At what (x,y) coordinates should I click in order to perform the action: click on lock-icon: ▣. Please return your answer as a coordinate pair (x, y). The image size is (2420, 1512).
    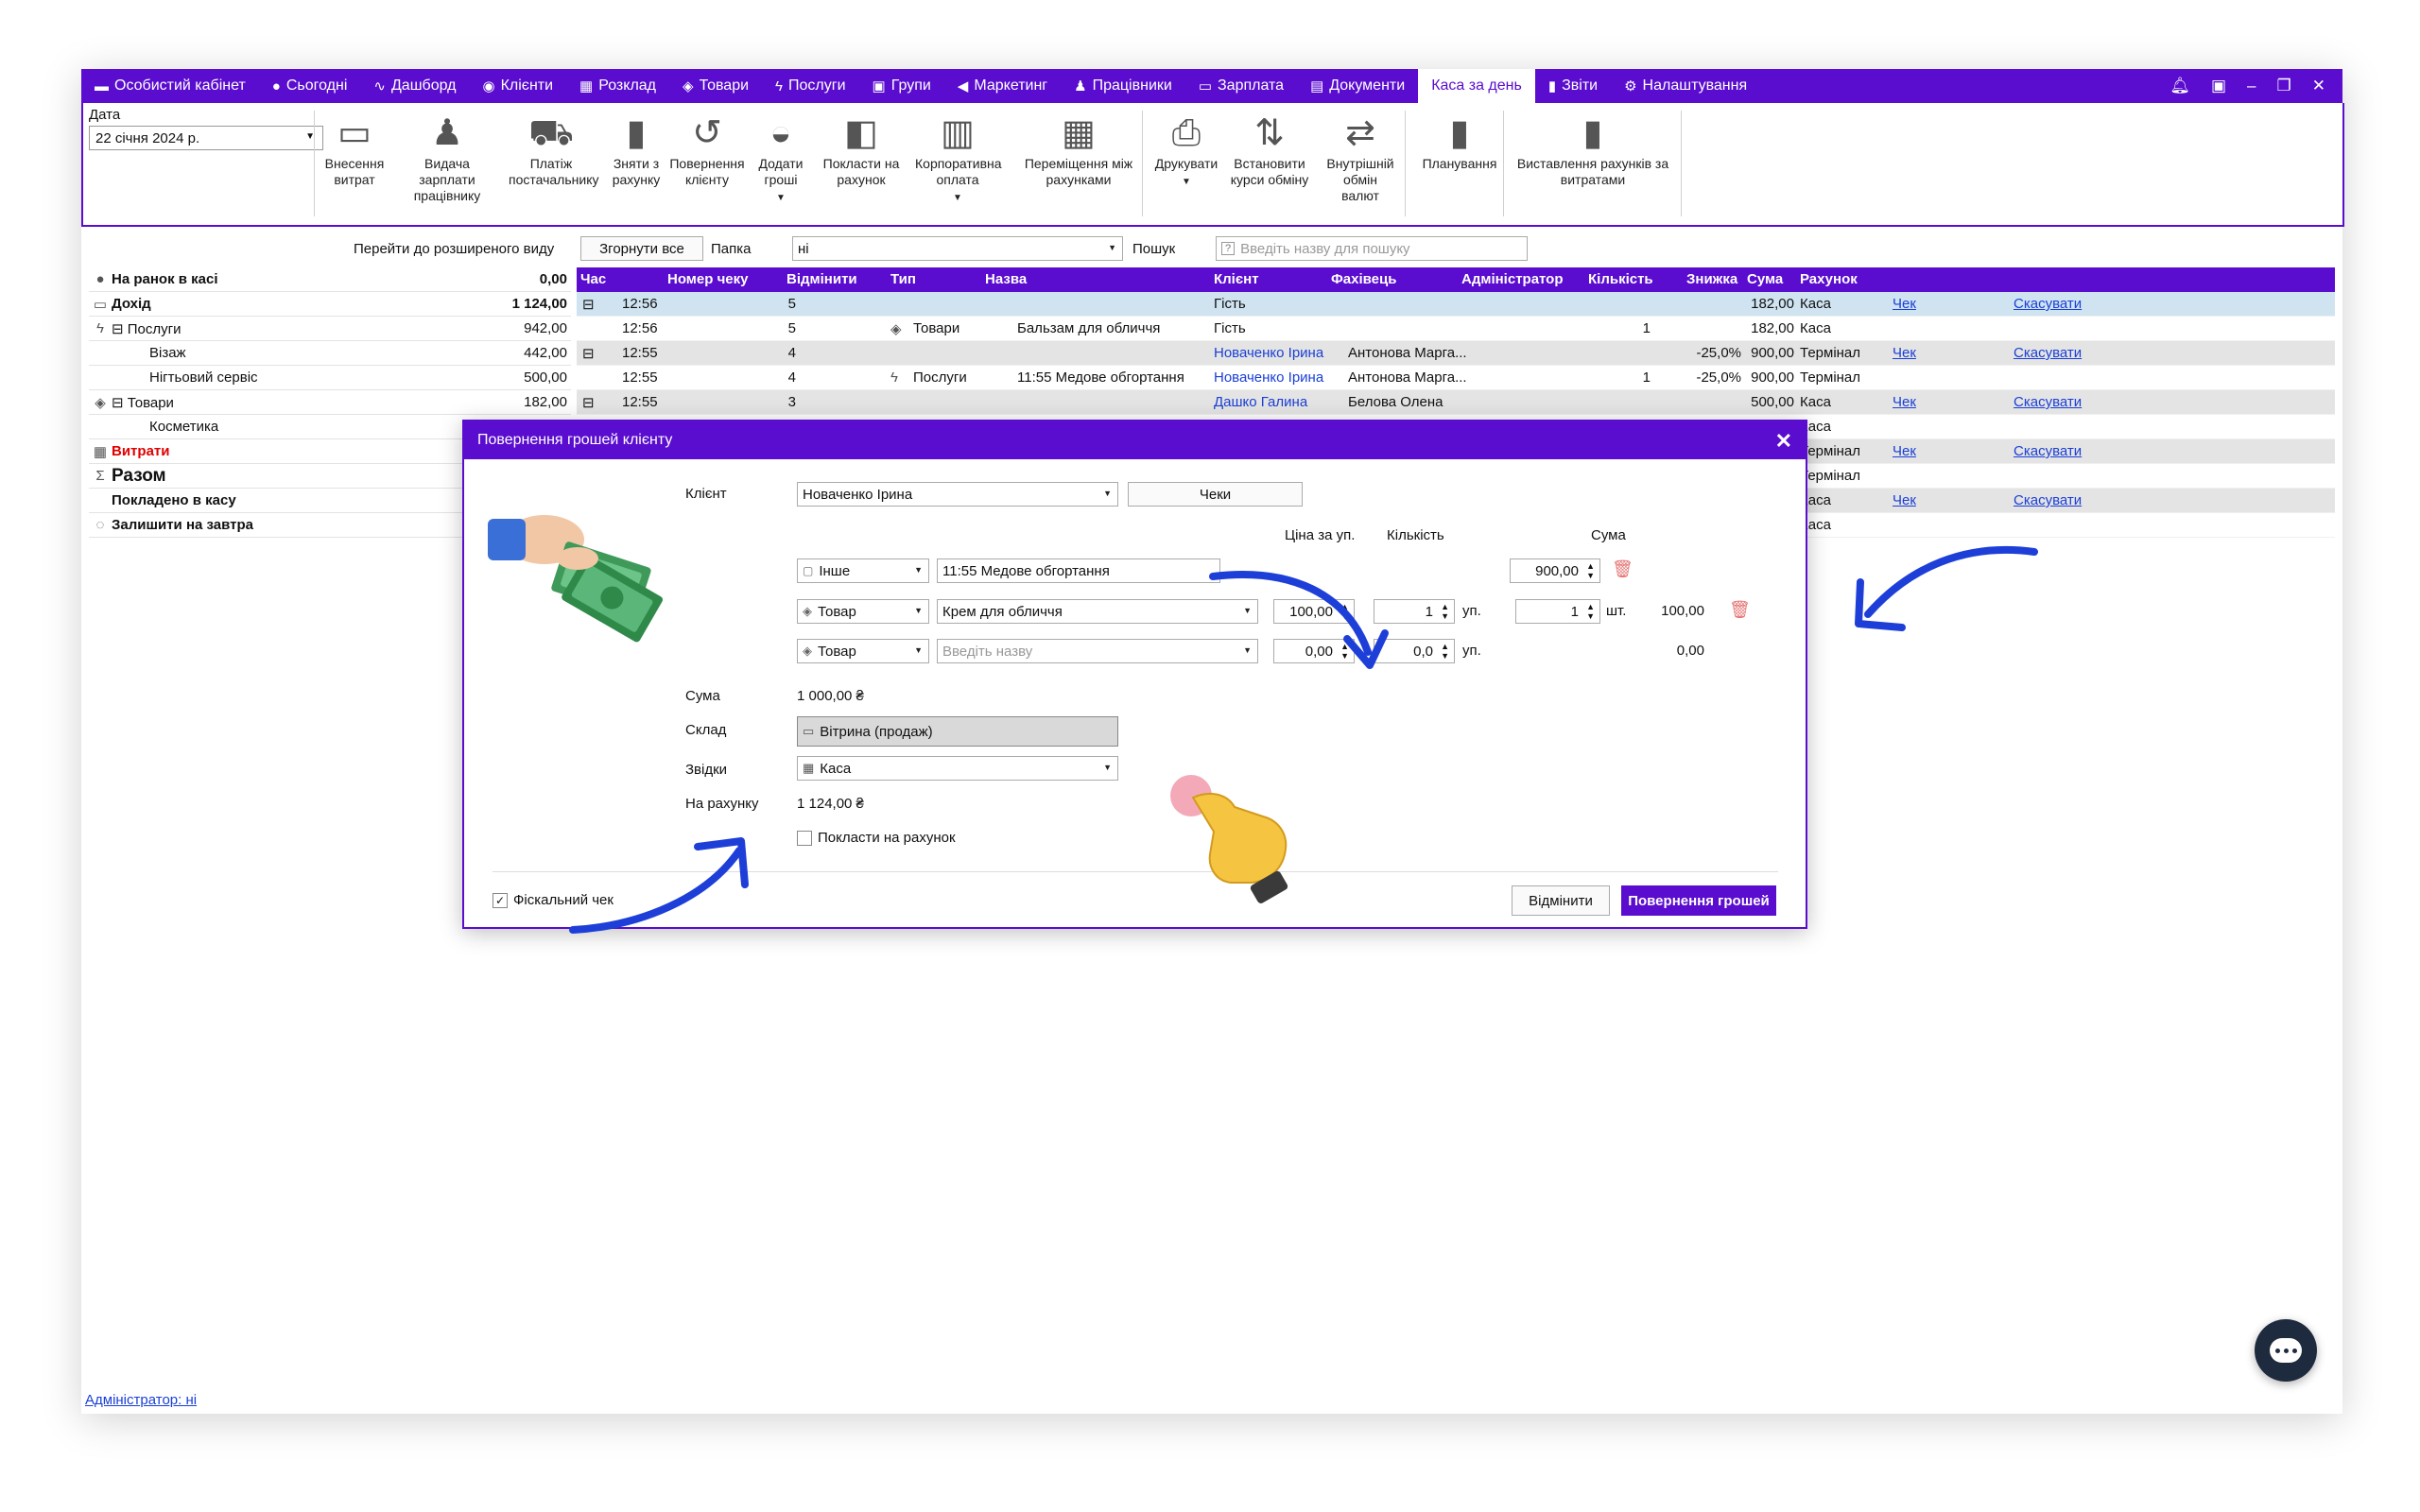
    Looking at the image, I should click on (2218, 86).